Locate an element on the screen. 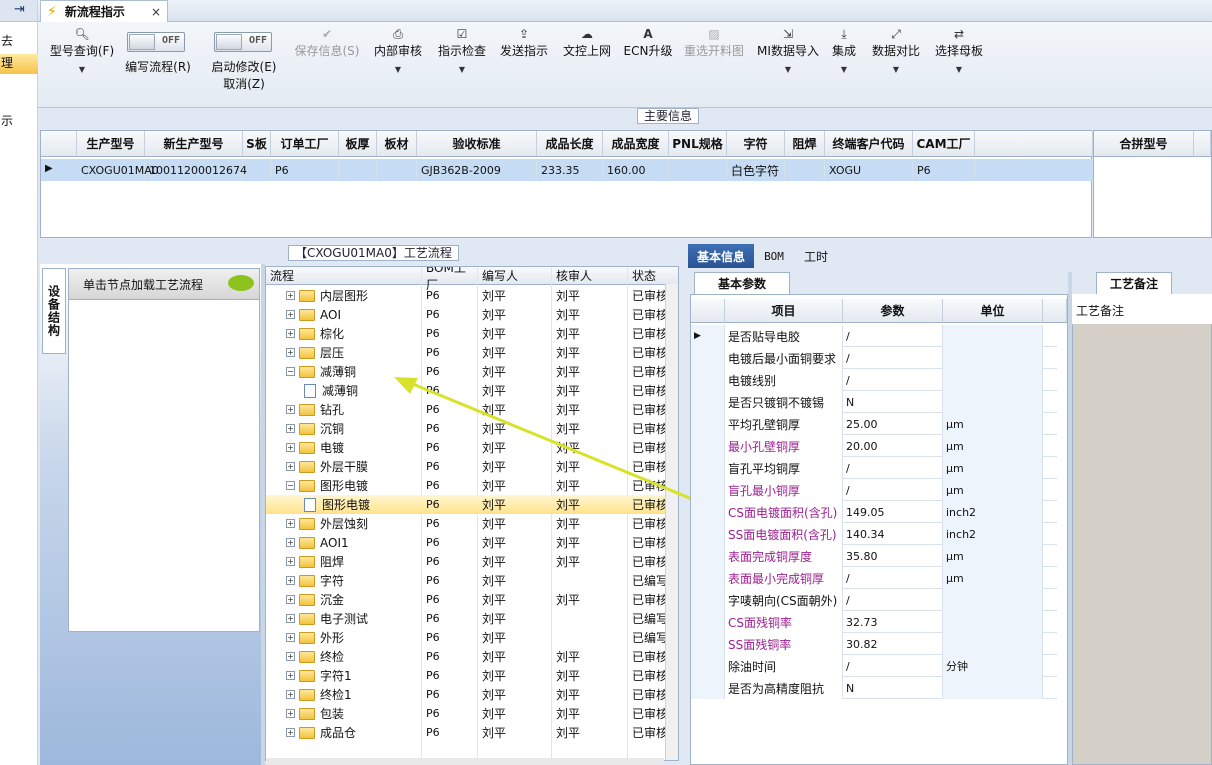  column-header: 状态 is located at coordinates (653, 276).